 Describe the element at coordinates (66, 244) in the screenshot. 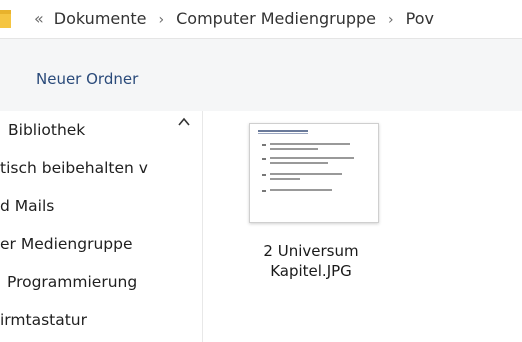

I see `nav-item-mediengruppe: er Mediengruppe` at that location.